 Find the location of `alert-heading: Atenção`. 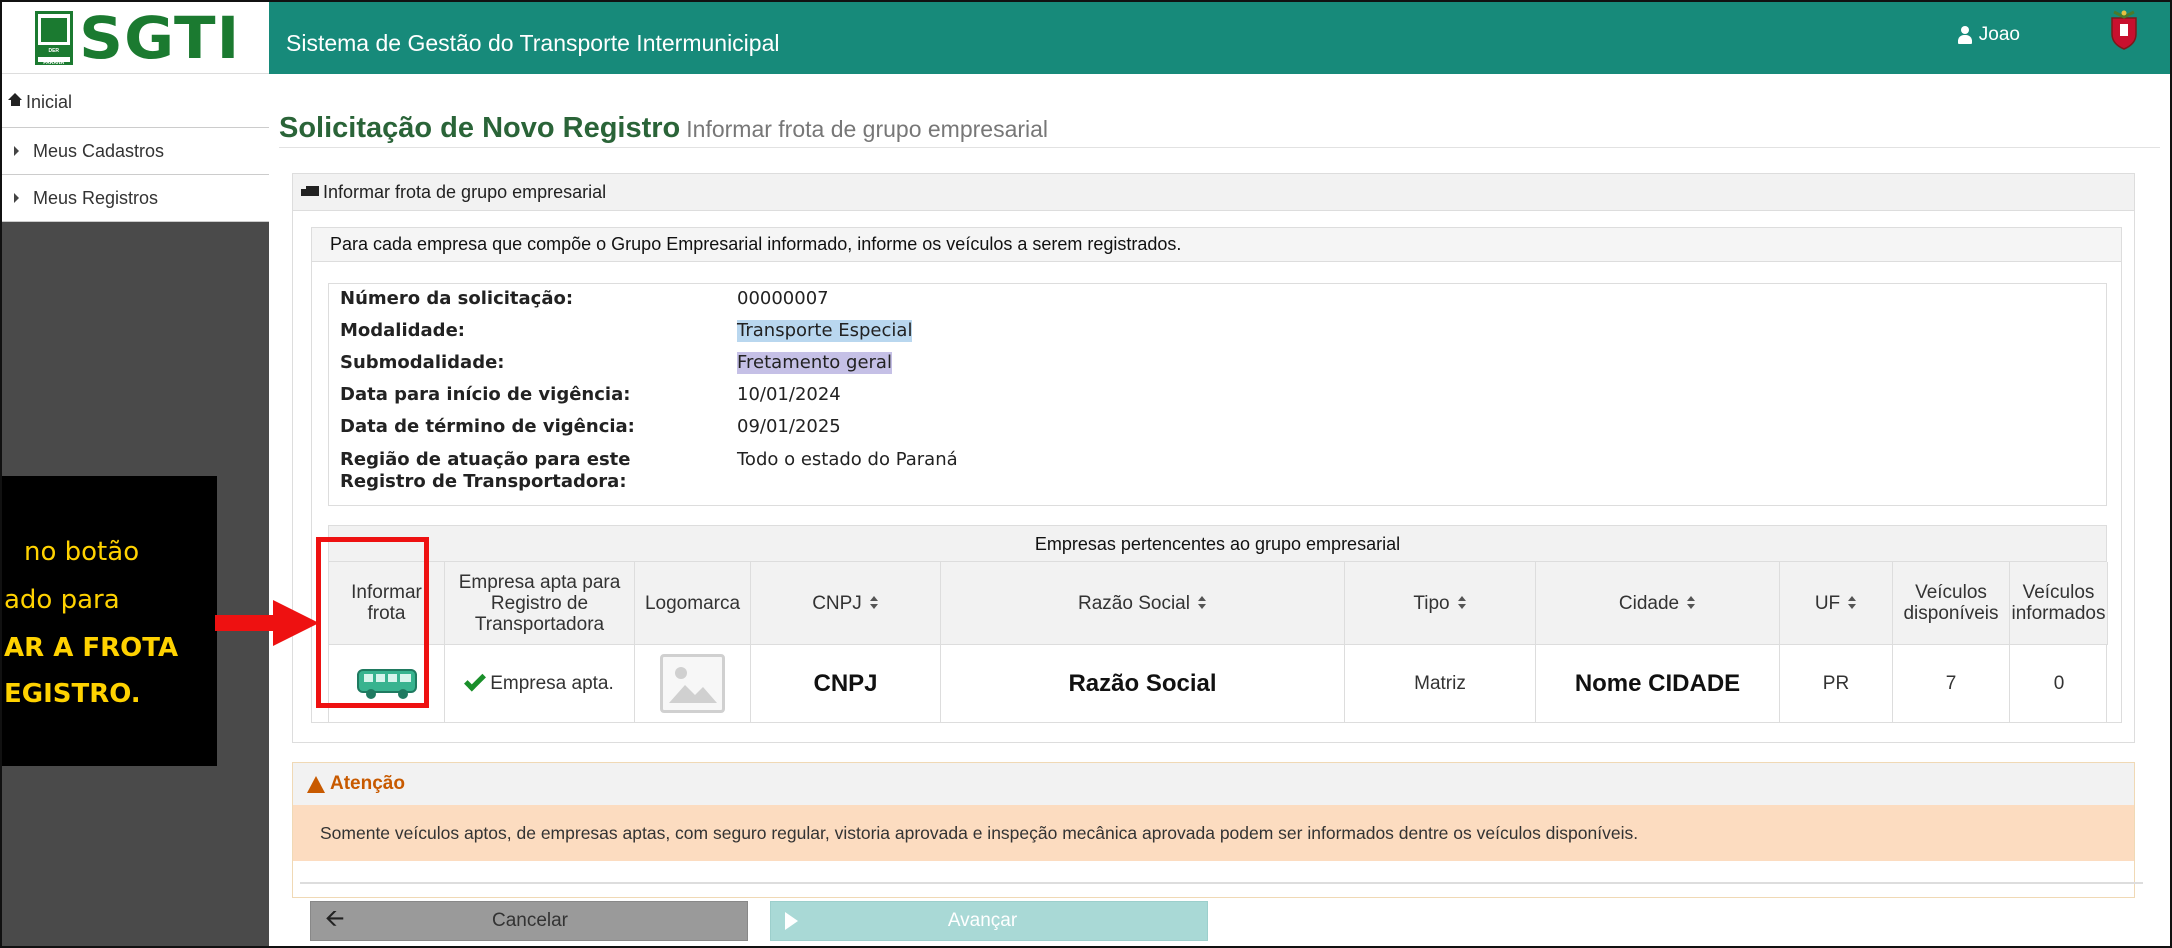

alert-heading: Atenção is located at coordinates (1213, 784).